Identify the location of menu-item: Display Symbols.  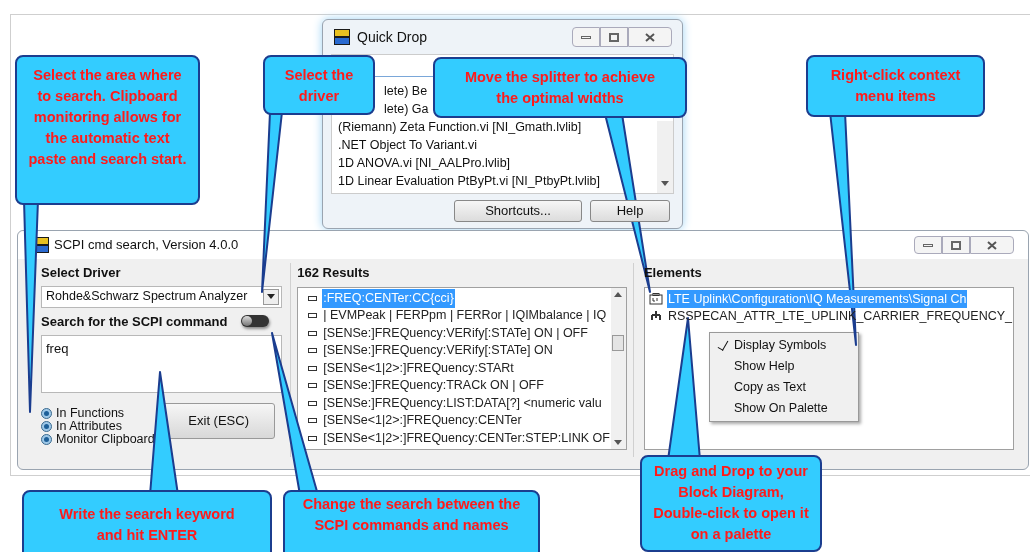
(783, 345).